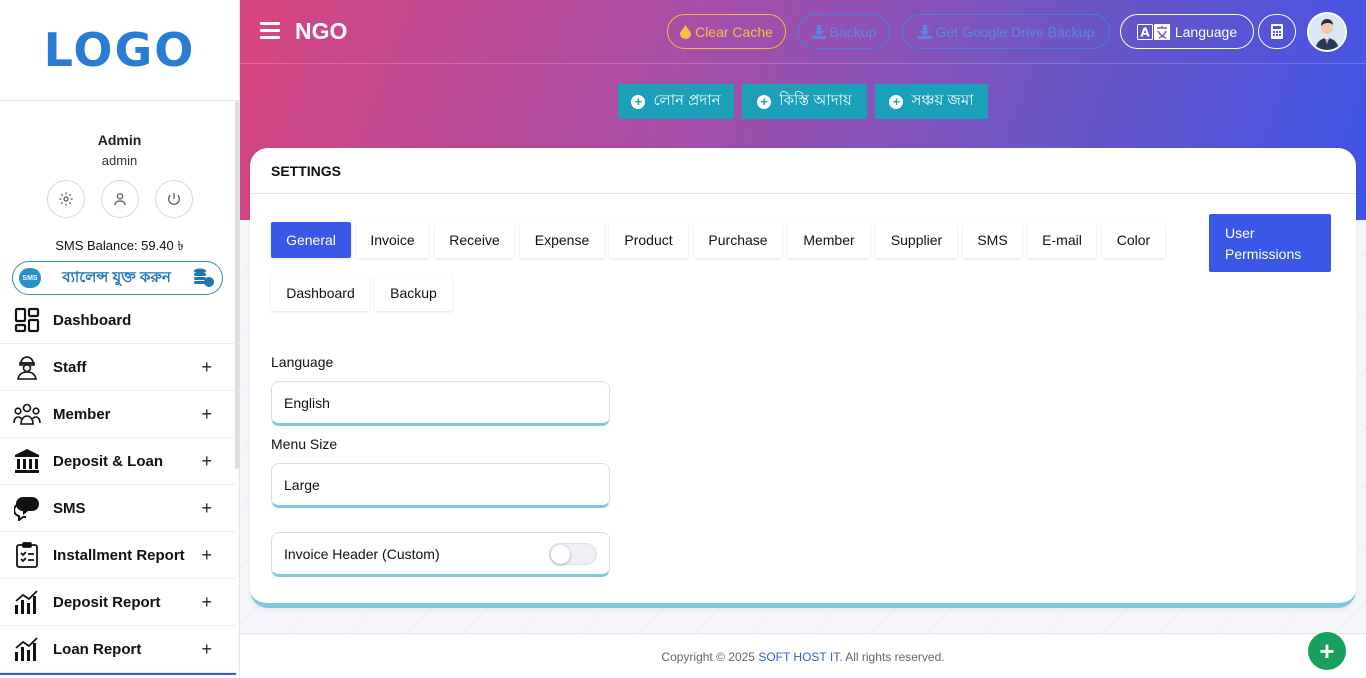 Image resolution: width=1366 pixels, height=678 pixels. I want to click on svg-text: A, so click(1145, 32).